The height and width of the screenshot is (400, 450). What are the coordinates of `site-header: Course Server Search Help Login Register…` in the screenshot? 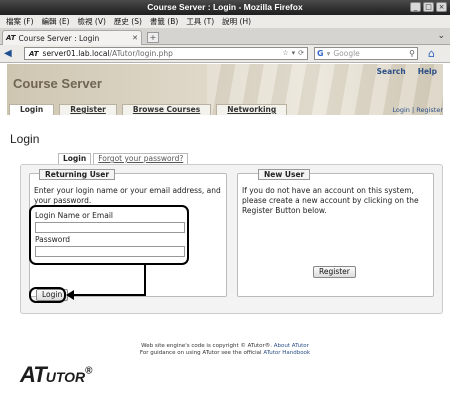 It's located at (225, 89).